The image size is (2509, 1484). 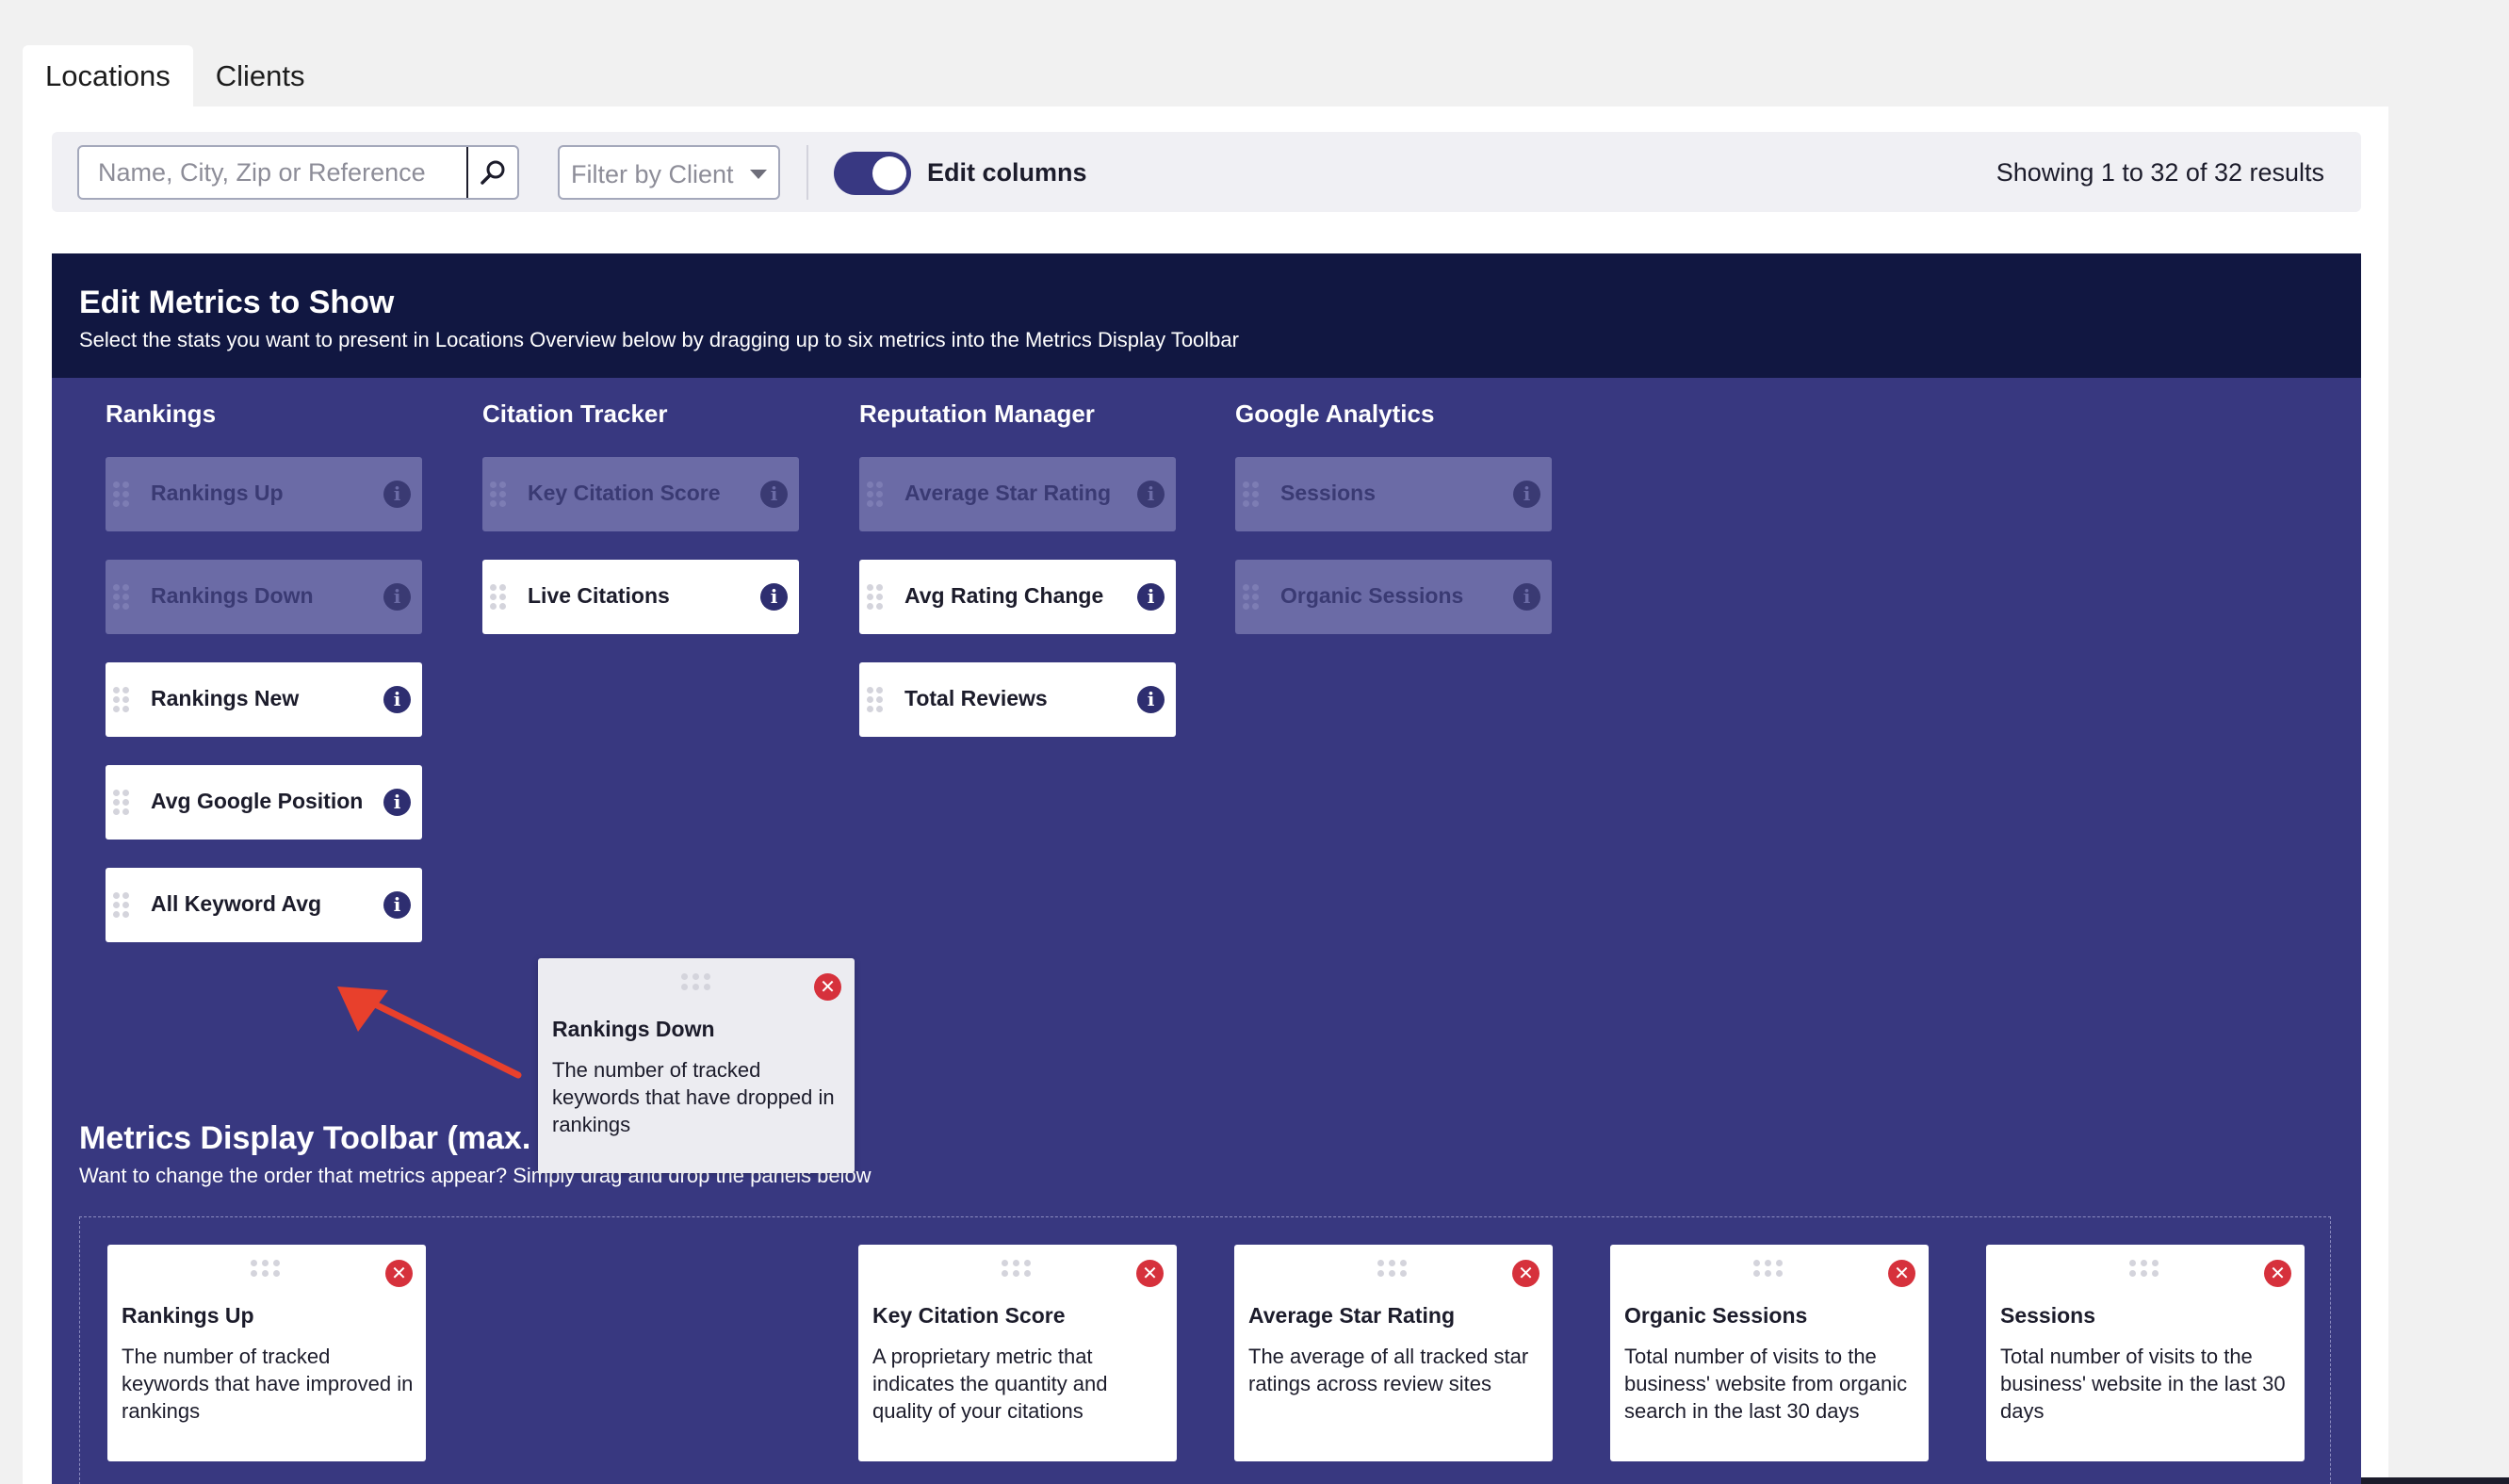 I want to click on metric-item: Rankings Down i, so click(x=264, y=597).